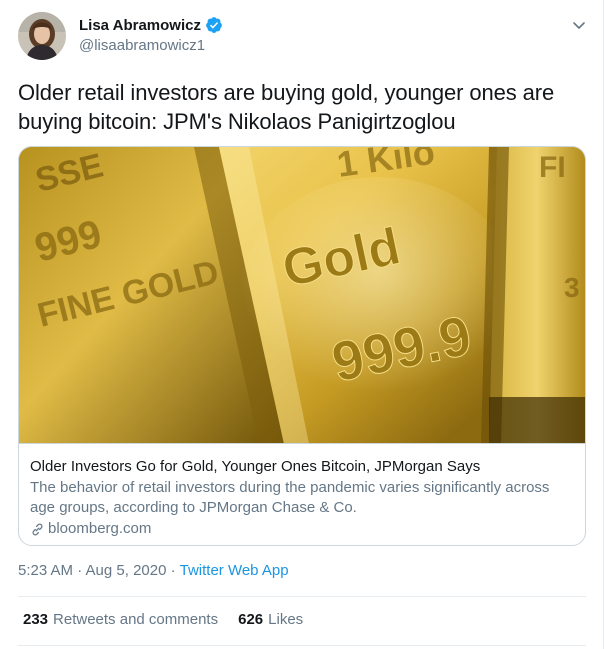  I want to click on retweets-count: 233, so click(36, 619).